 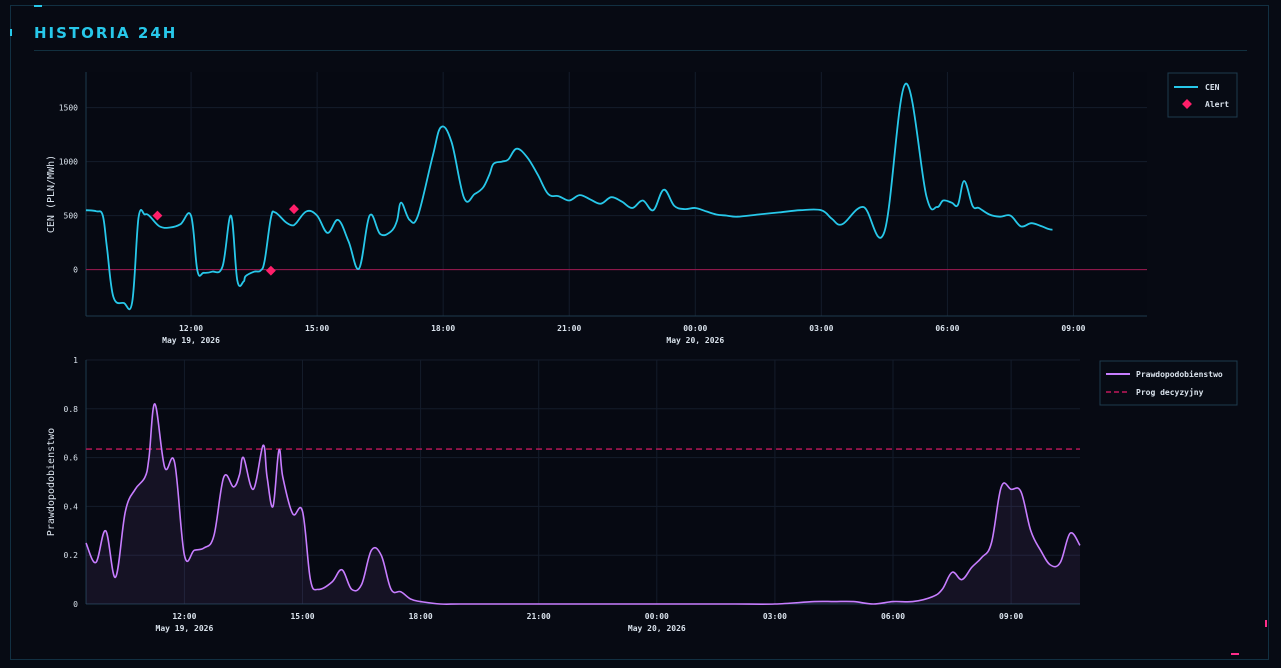 I want to click on y-tick-label: 0.4, so click(x=71, y=506).